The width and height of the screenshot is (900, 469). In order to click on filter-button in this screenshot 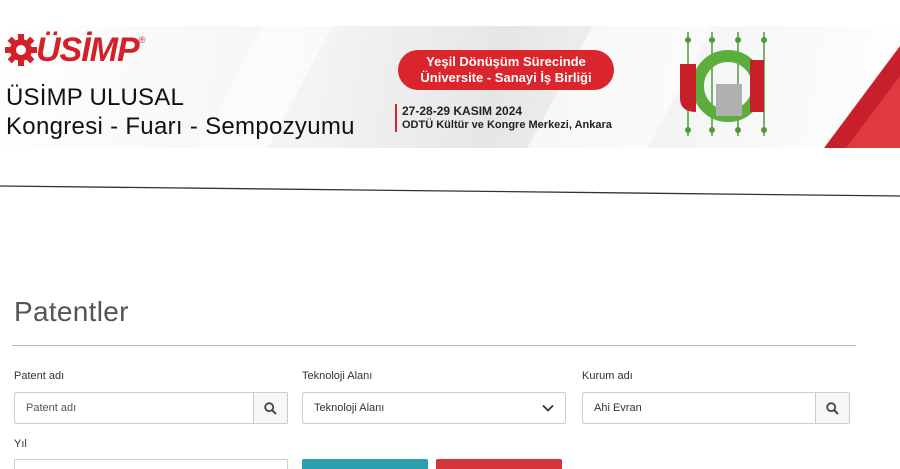, I will do `click(365, 464)`.